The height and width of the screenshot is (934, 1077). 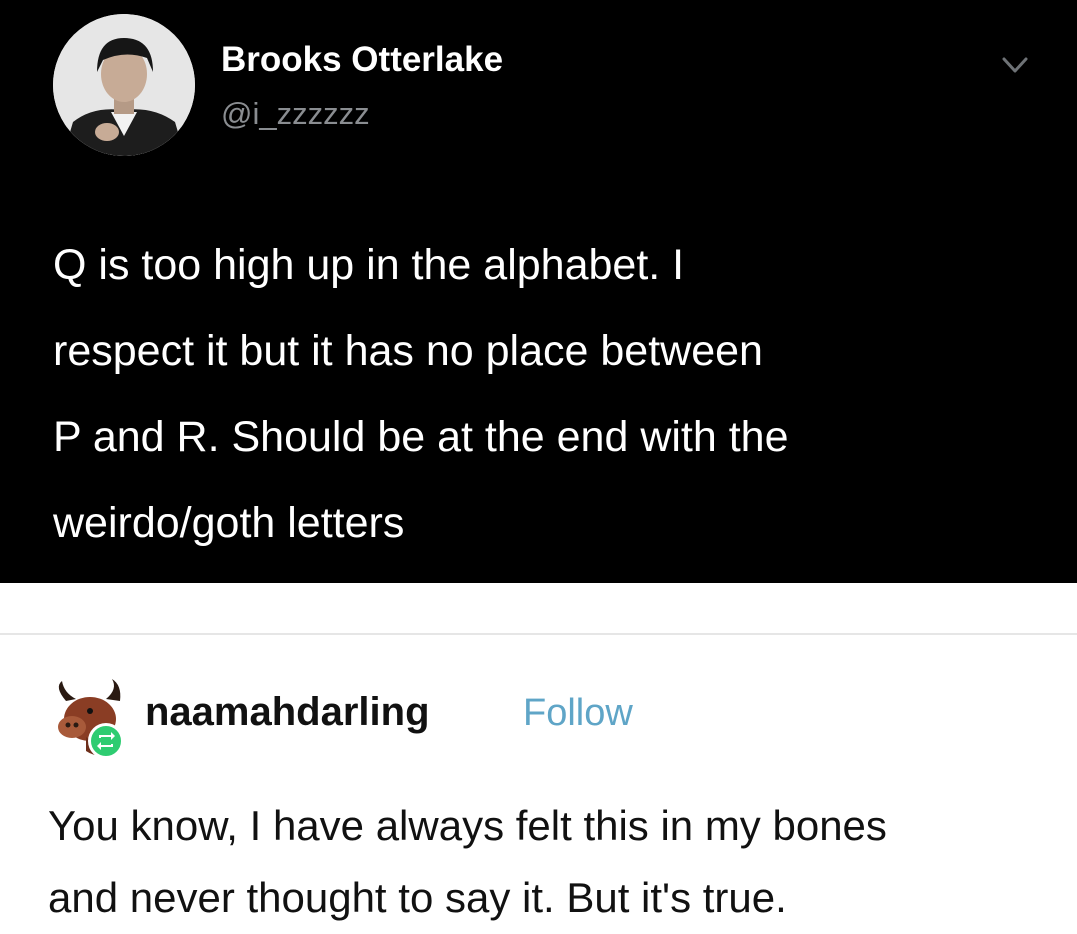 I want to click on reblog-badge, so click(x=106, y=741).